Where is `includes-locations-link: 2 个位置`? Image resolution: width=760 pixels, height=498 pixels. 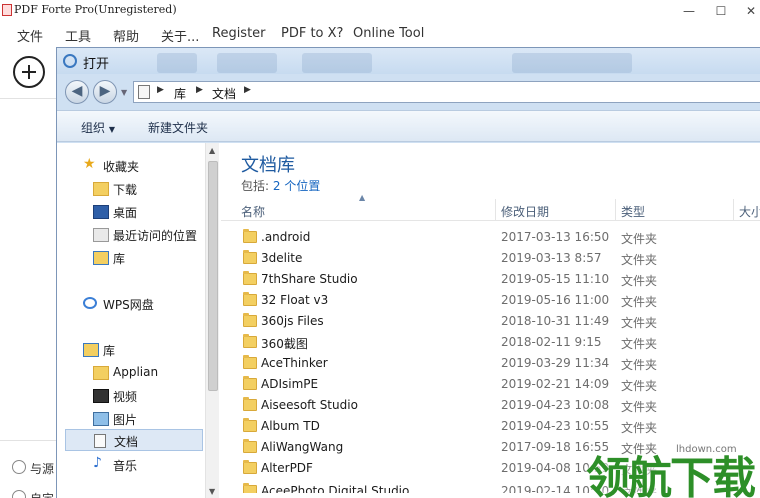
includes-locations-link: 2 个位置 is located at coordinates (296, 186).